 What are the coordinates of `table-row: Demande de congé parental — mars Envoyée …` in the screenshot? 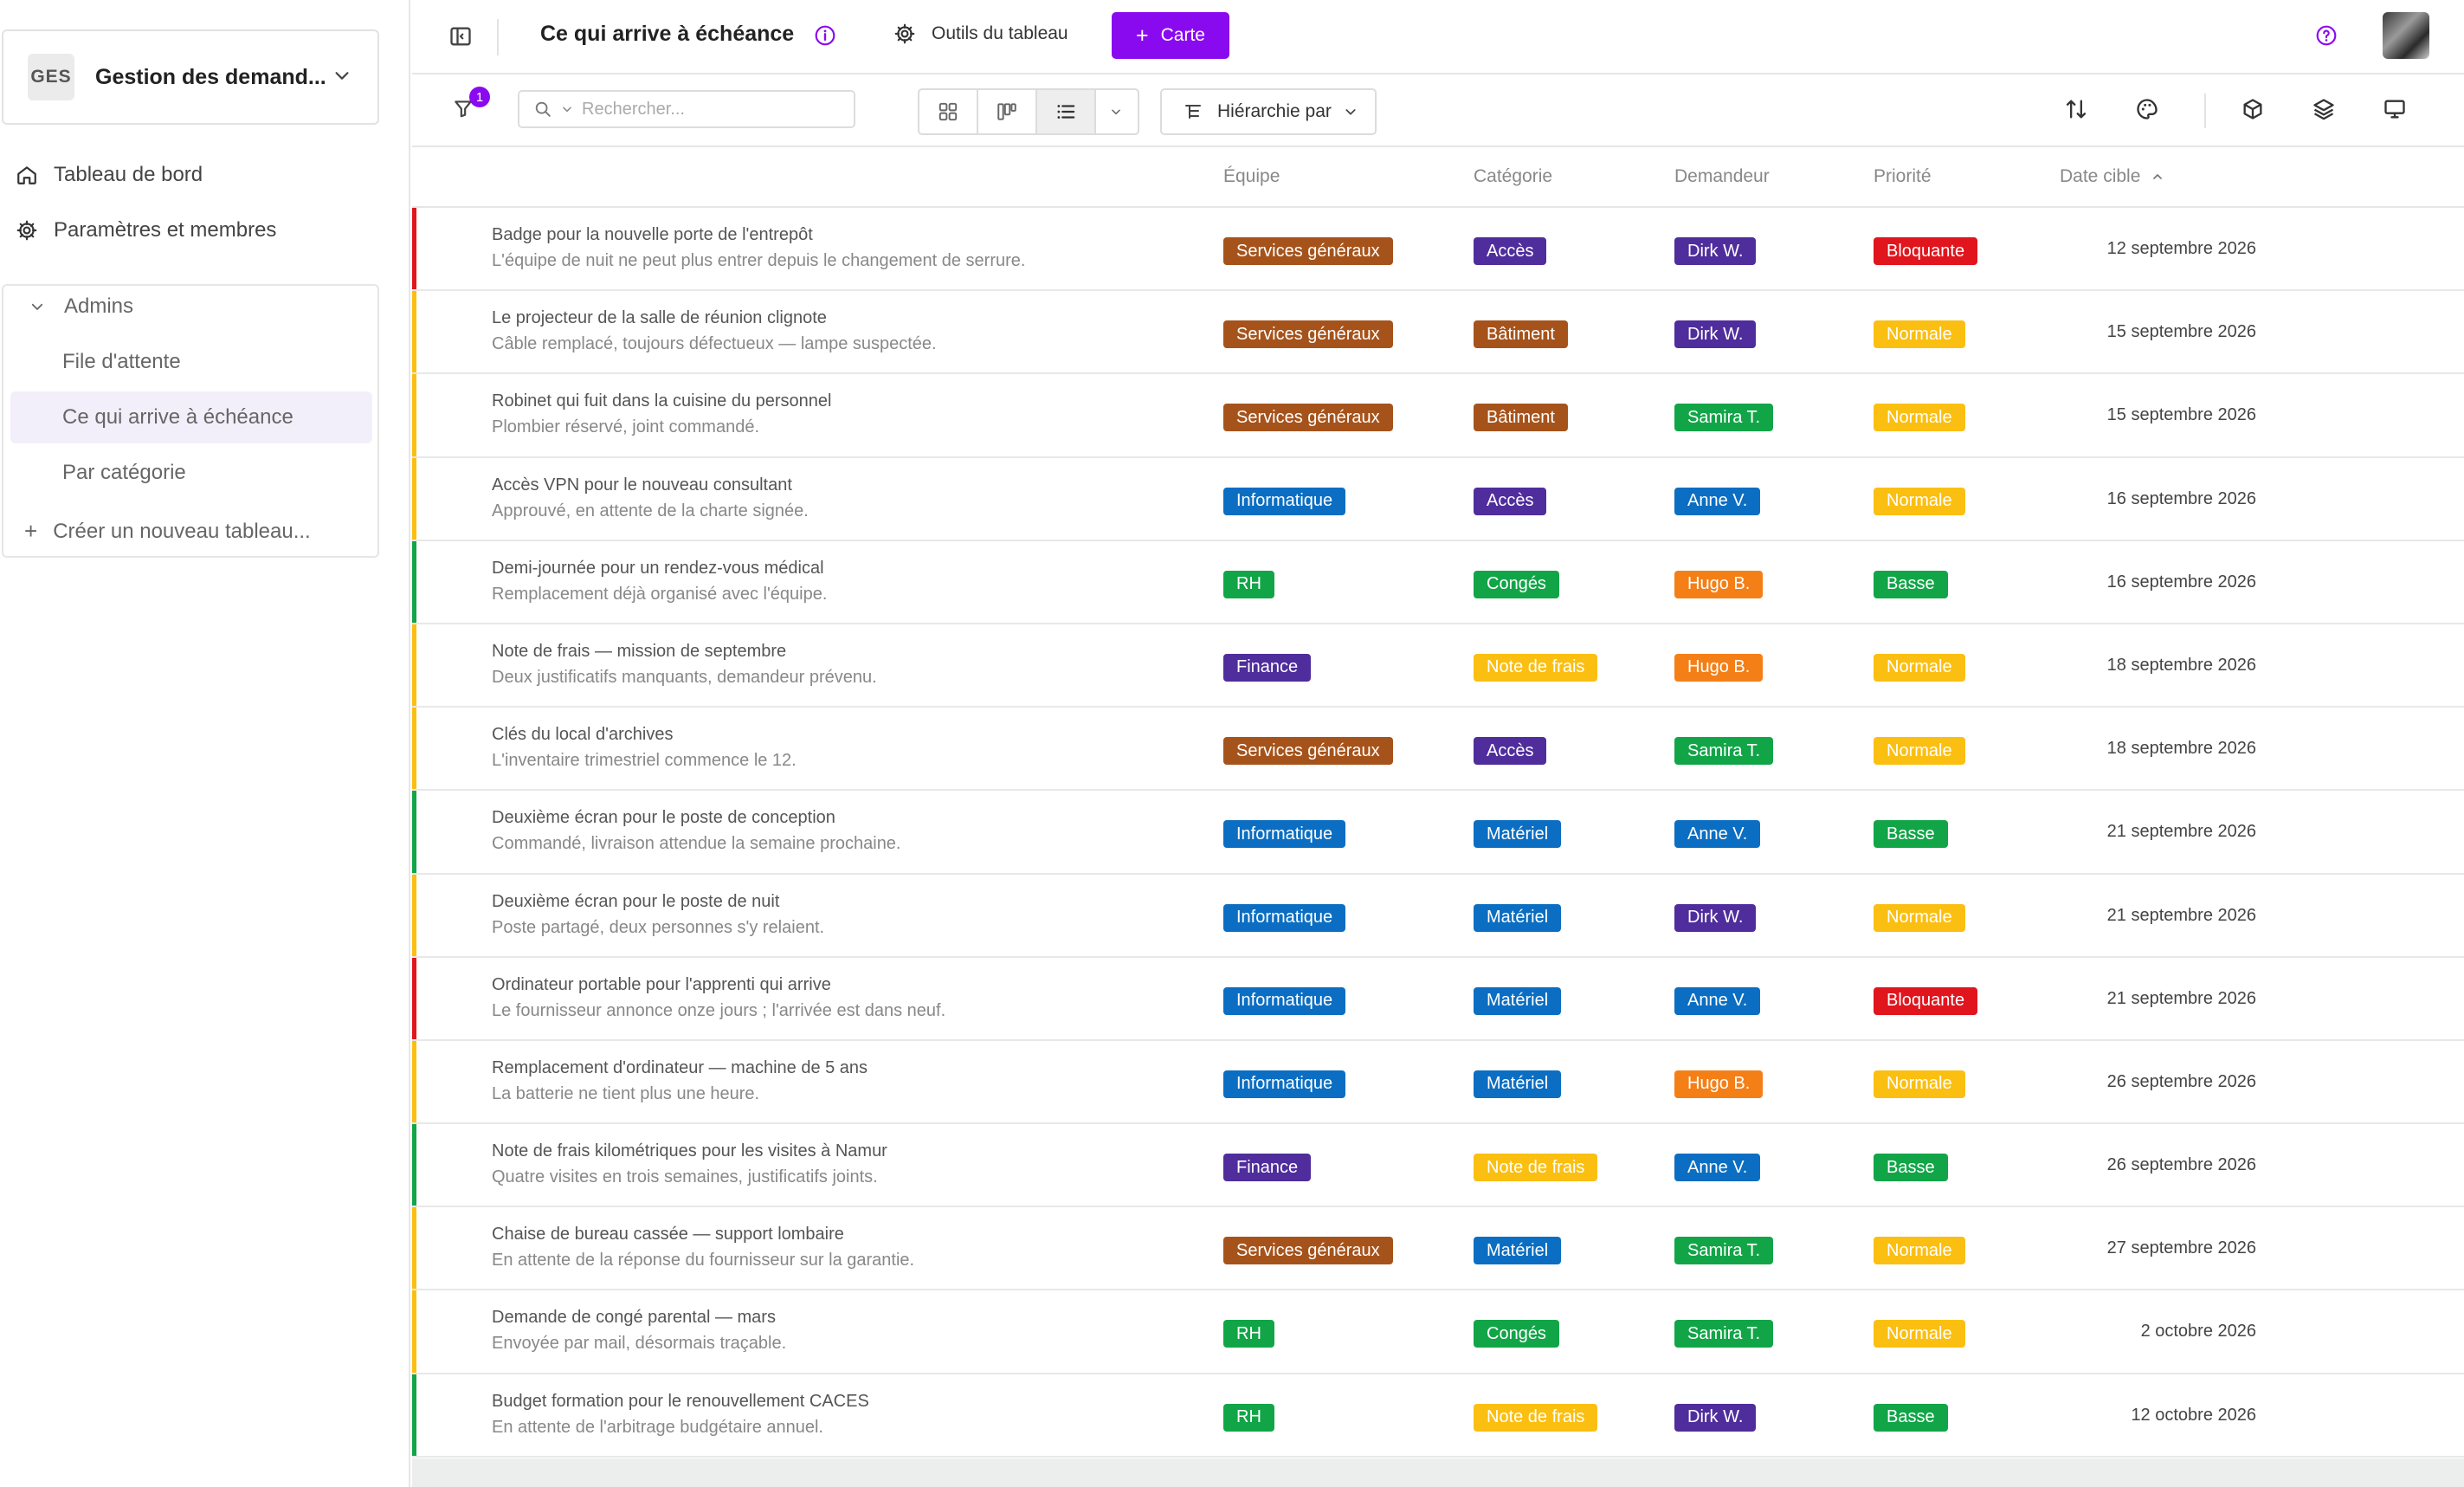 It's located at (1438, 1332).